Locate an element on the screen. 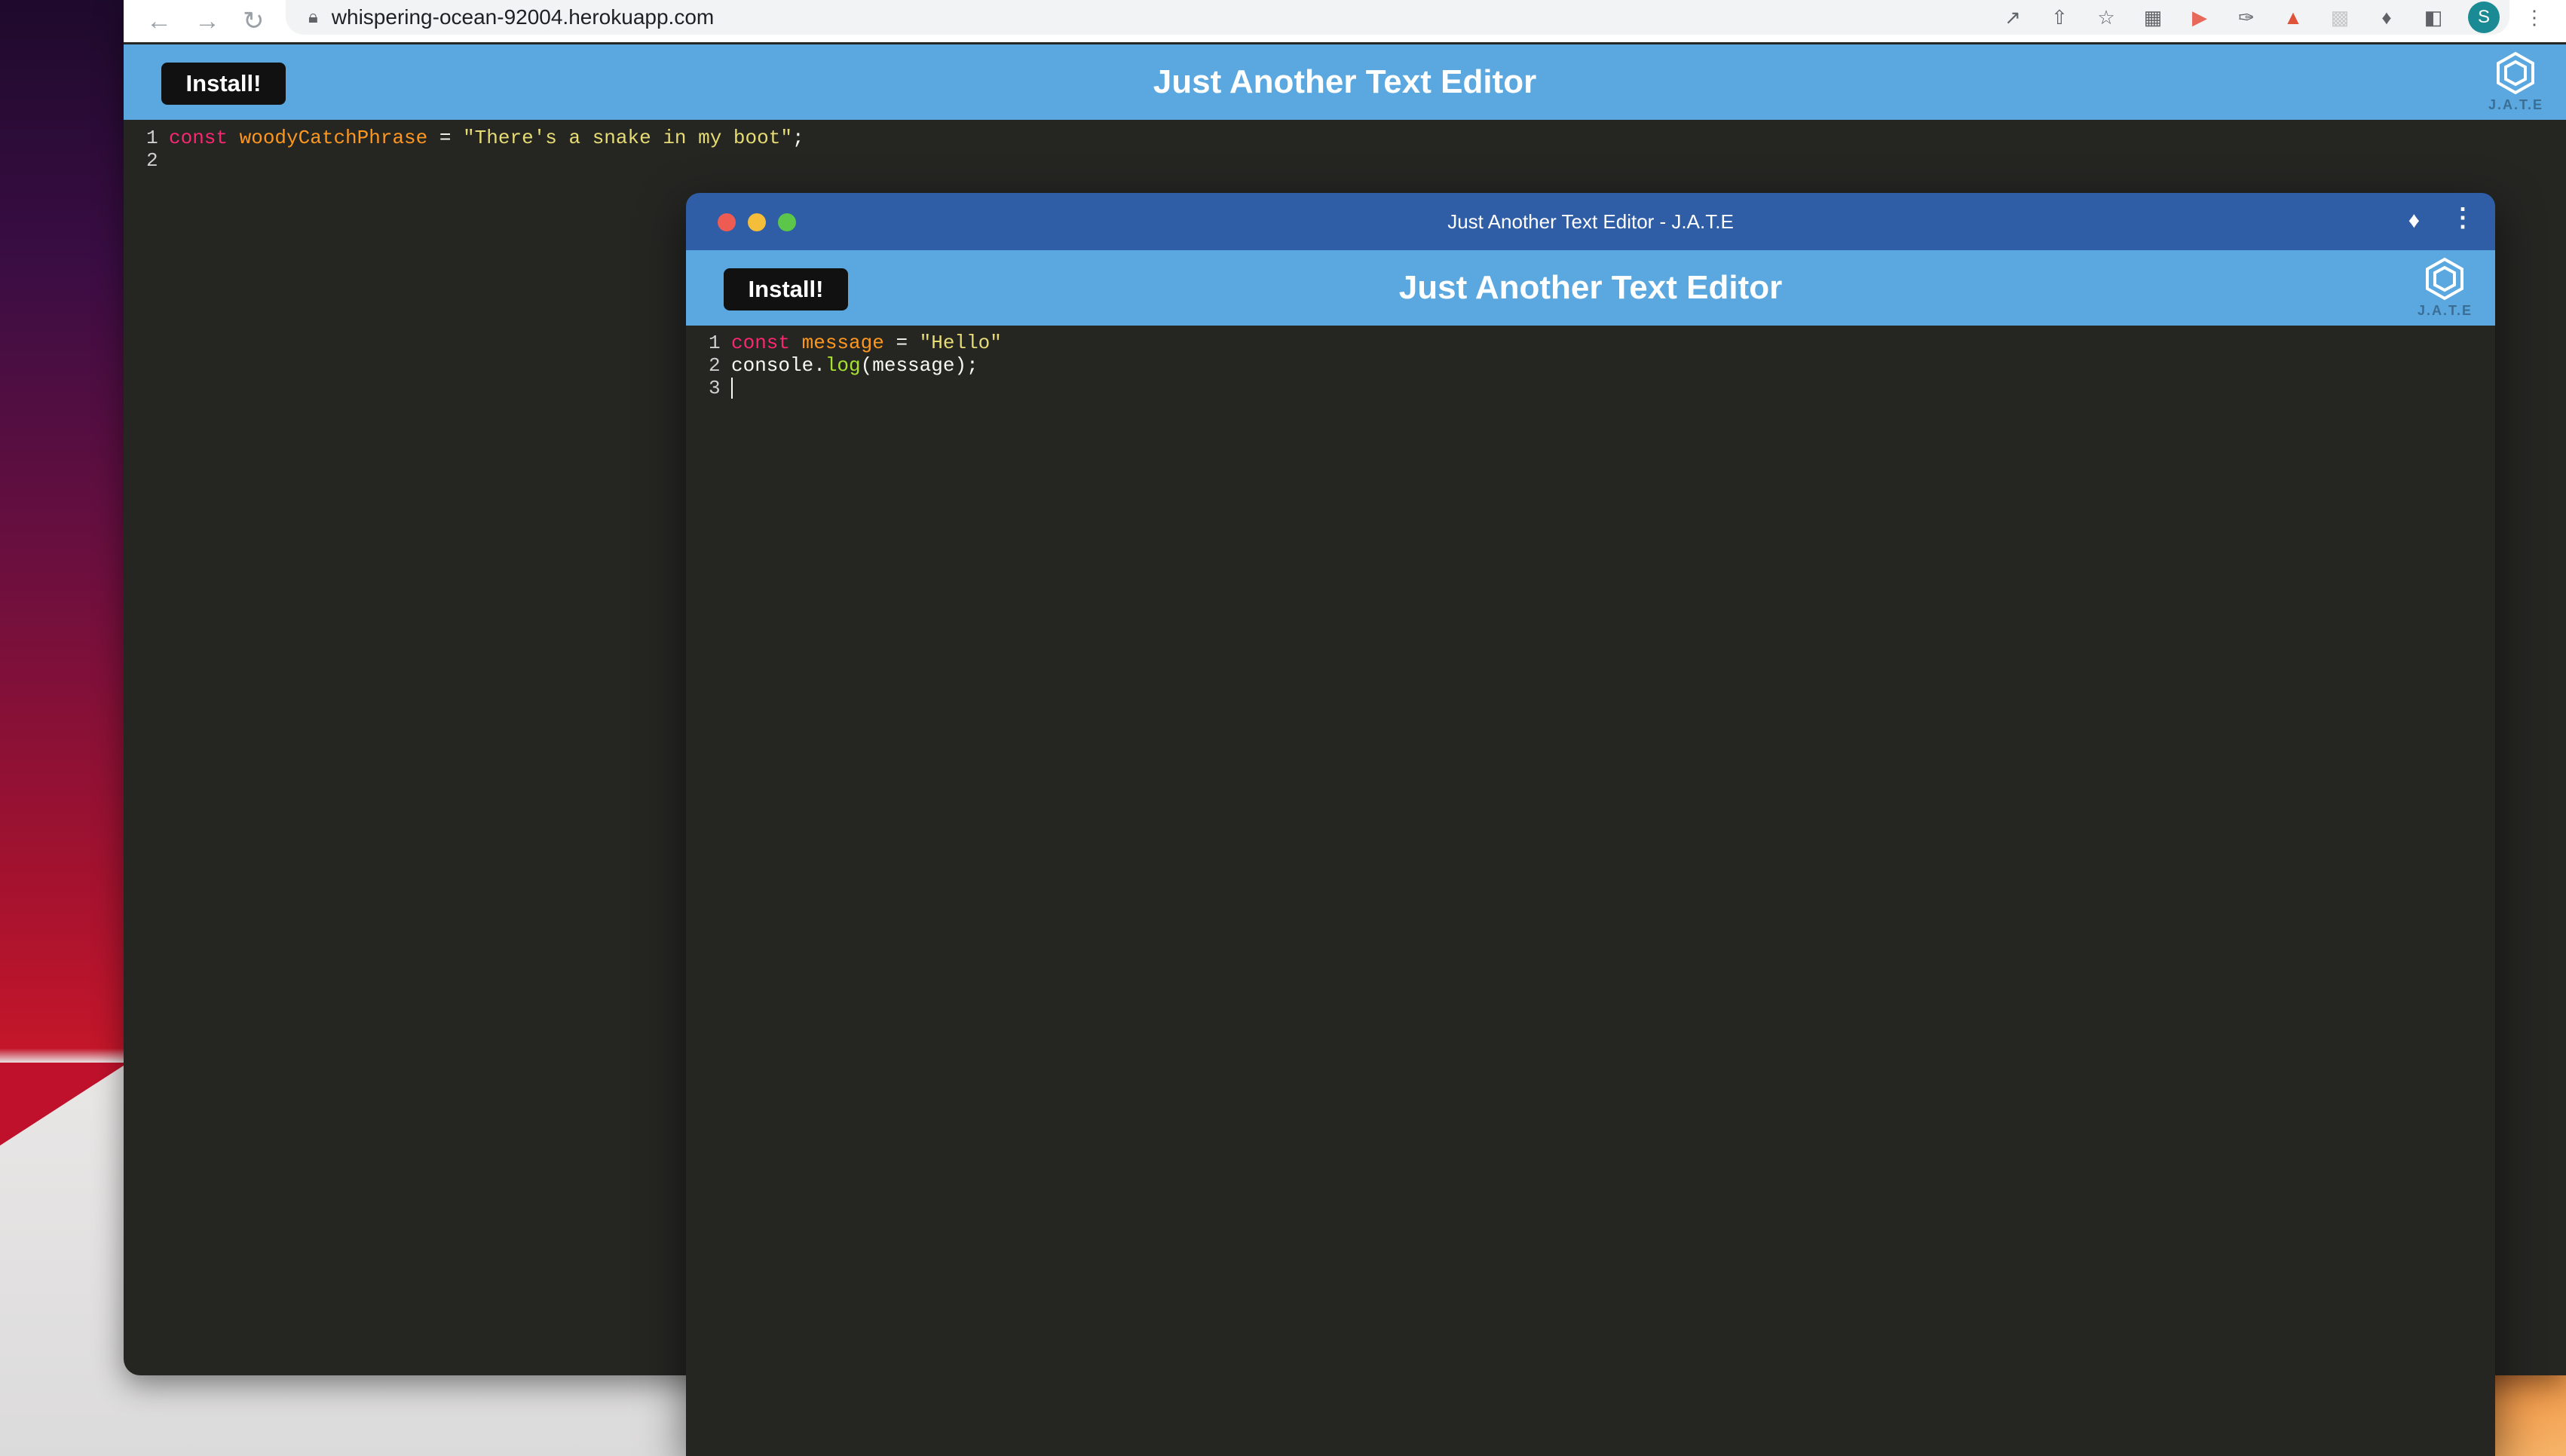  lock-icon: 🔒︎ is located at coordinates (313, 17).